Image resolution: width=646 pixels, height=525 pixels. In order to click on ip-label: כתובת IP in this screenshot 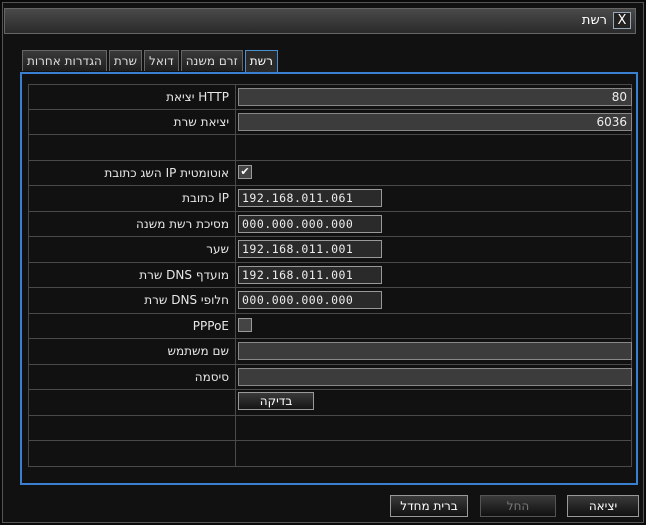, I will do `click(205, 198)`.